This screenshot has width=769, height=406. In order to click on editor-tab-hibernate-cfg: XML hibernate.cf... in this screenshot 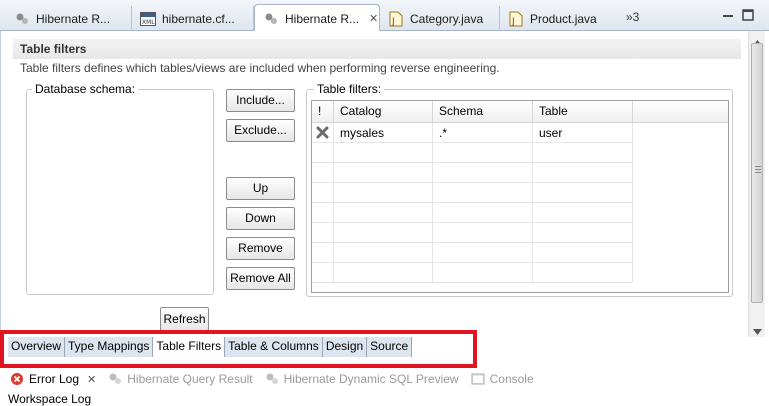, I will do `click(193, 18)`.